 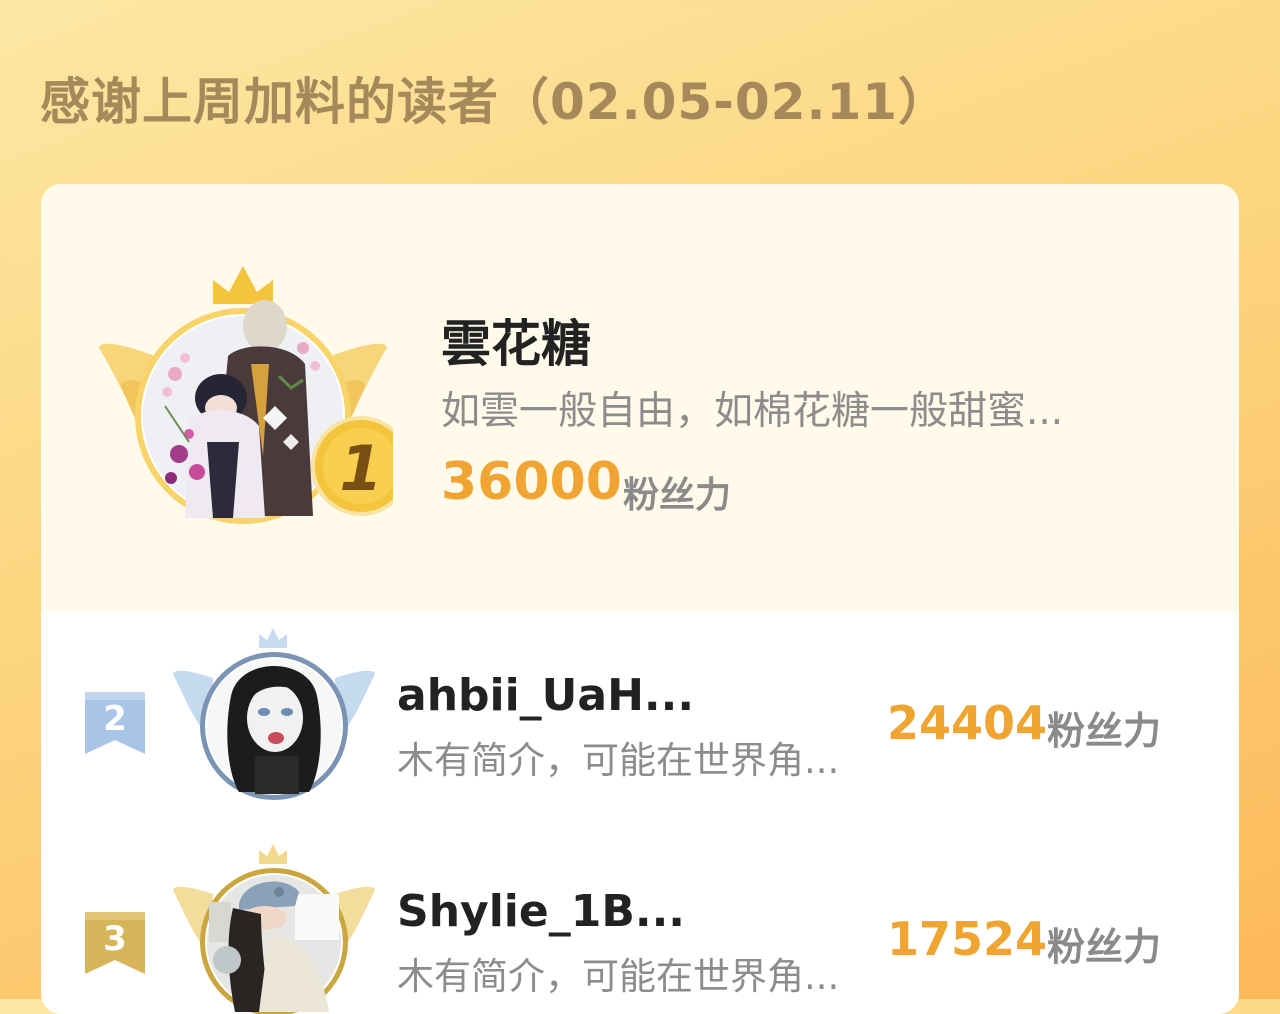 What do you see at coordinates (967, 723) in the screenshot?
I see `reader-score: 24404` at bounding box center [967, 723].